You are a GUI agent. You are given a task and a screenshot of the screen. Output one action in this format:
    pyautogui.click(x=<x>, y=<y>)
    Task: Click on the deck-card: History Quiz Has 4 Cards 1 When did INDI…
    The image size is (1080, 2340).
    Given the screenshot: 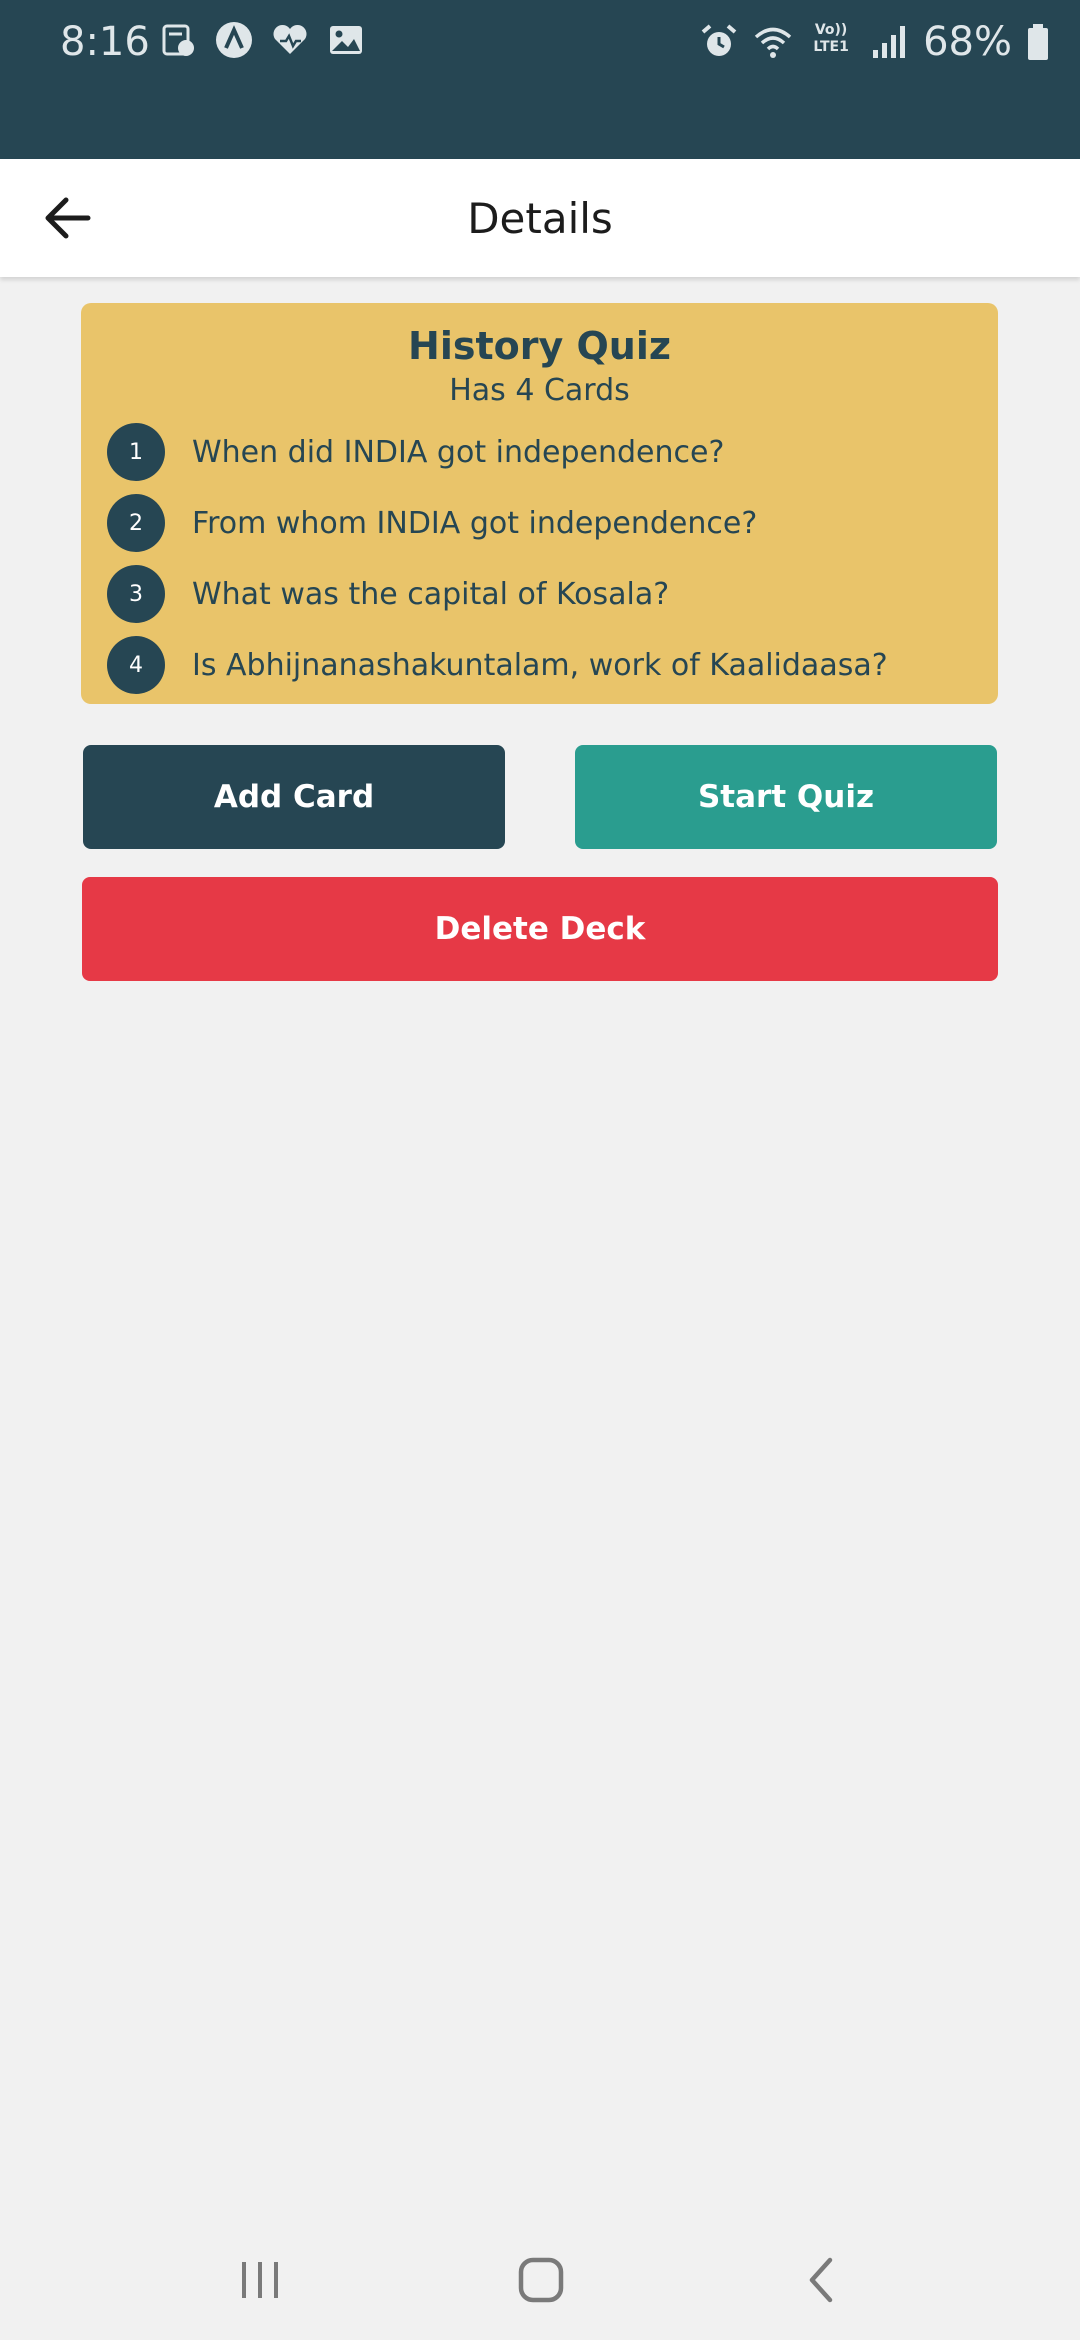 What is the action you would take?
    pyautogui.click(x=539, y=503)
    